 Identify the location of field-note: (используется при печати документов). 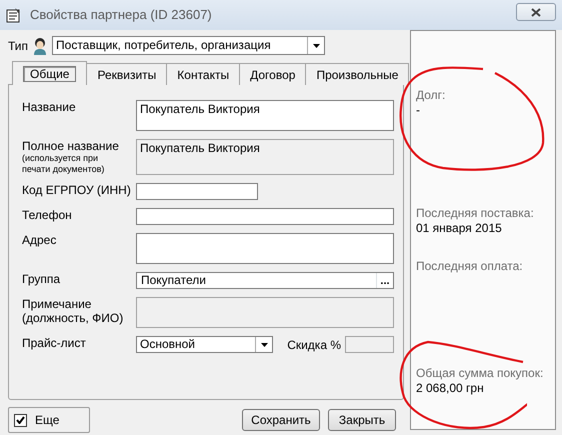
(64, 164).